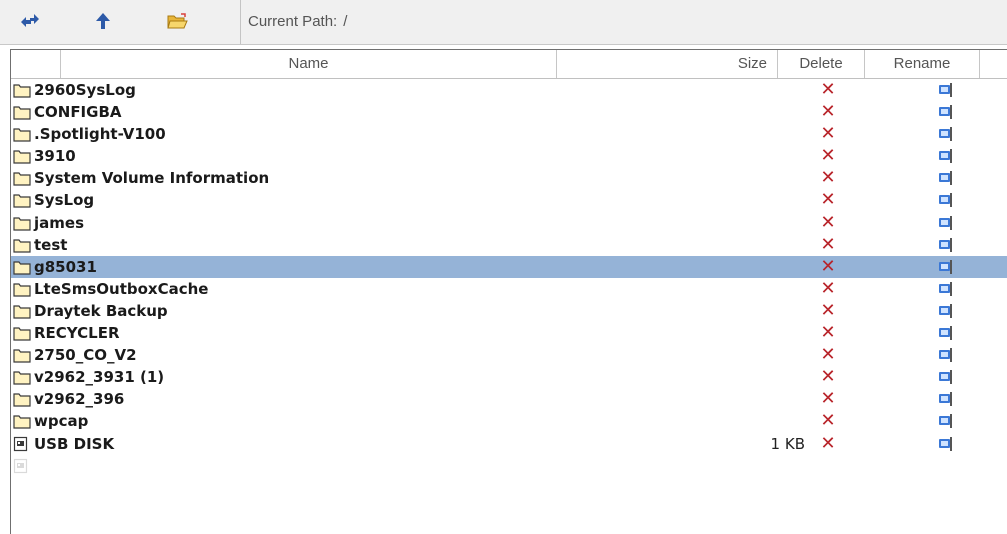  I want to click on table-row: SysLog ✕, so click(509, 200).